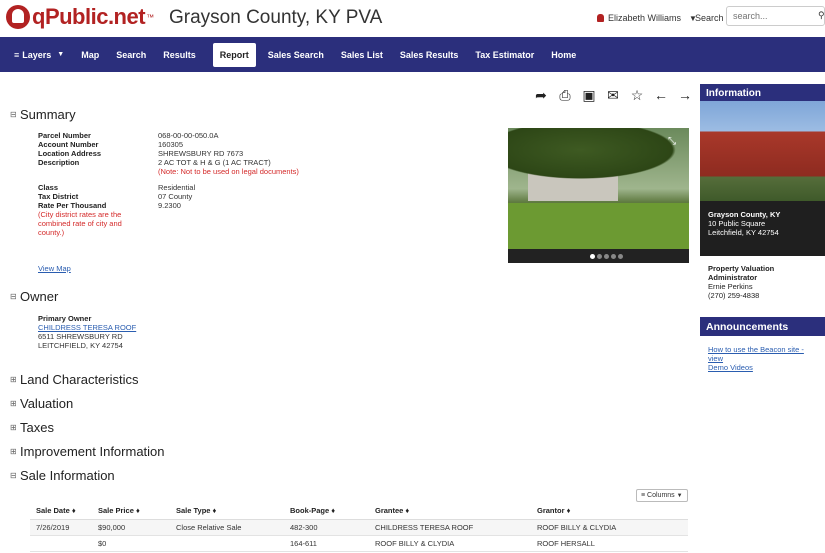 The width and height of the screenshot is (825, 553). What do you see at coordinates (80, 345) in the screenshot?
I see `owner-address-2: LEITCHFIELD, KY 42754` at bounding box center [80, 345].